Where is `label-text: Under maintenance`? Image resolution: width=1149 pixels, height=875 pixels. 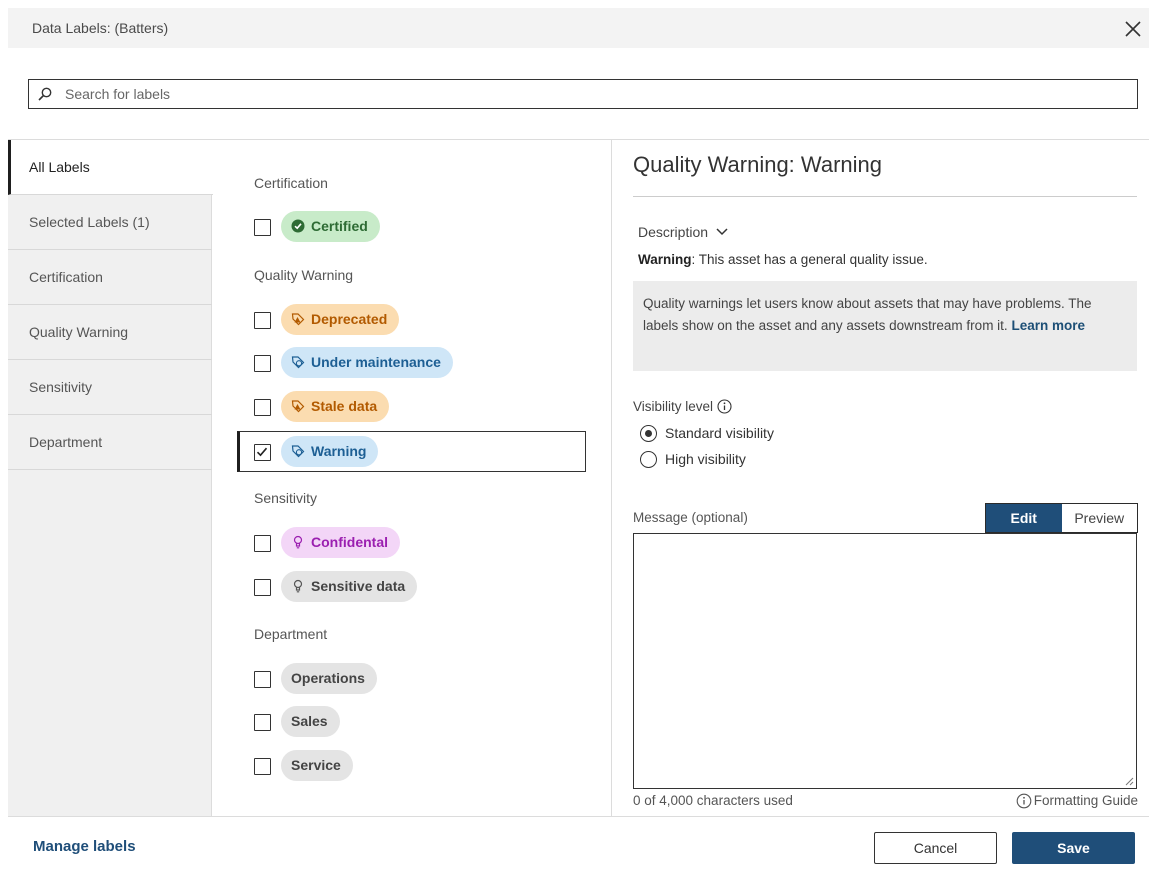
label-text: Under maintenance is located at coordinates (376, 362).